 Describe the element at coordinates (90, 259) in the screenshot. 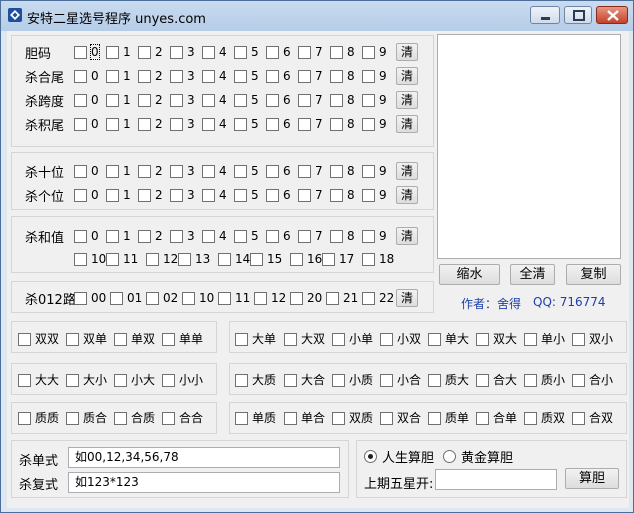

I see `checkbox-hezhi-10: 10` at that location.